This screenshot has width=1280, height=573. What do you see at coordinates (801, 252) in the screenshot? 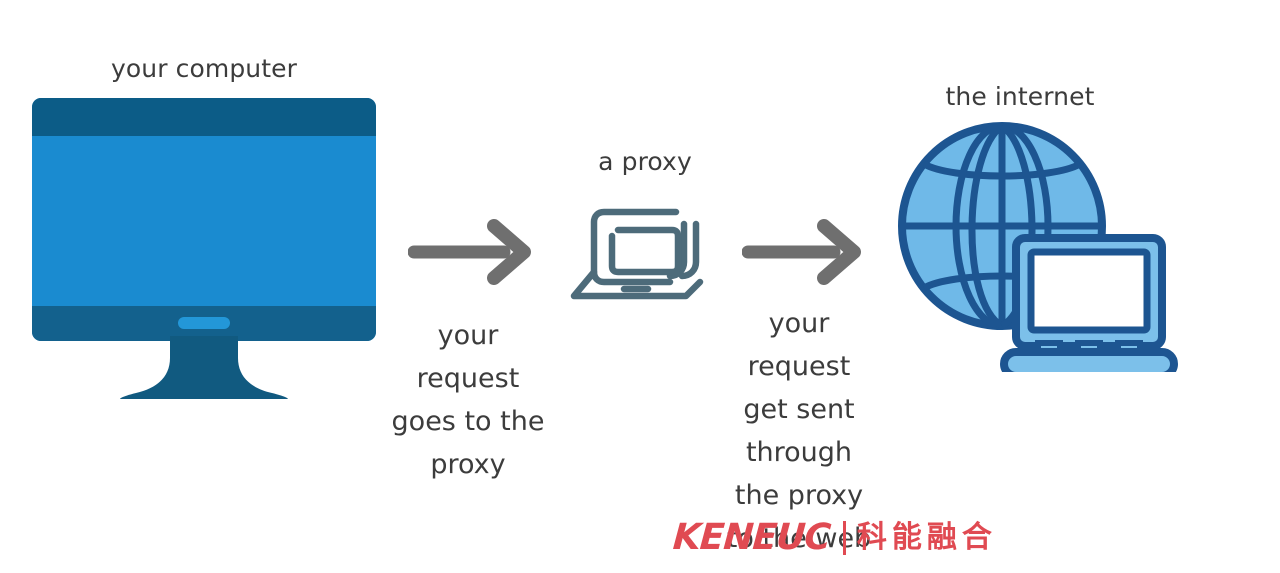
I see `arrow-proxy-to-internet` at bounding box center [801, 252].